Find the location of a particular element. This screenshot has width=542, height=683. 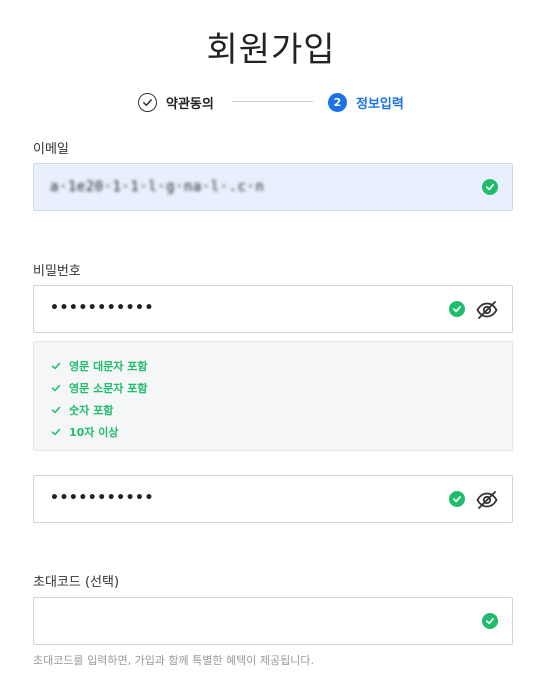

signup-stepper: 약관동의 2 정보입력 is located at coordinates (271, 102).